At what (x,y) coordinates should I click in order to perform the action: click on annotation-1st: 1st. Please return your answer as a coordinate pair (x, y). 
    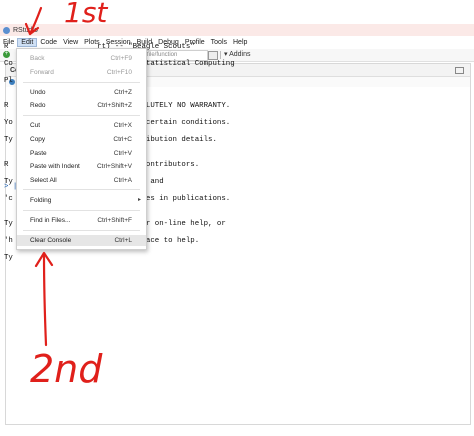
    Looking at the image, I should click on (86, 14).